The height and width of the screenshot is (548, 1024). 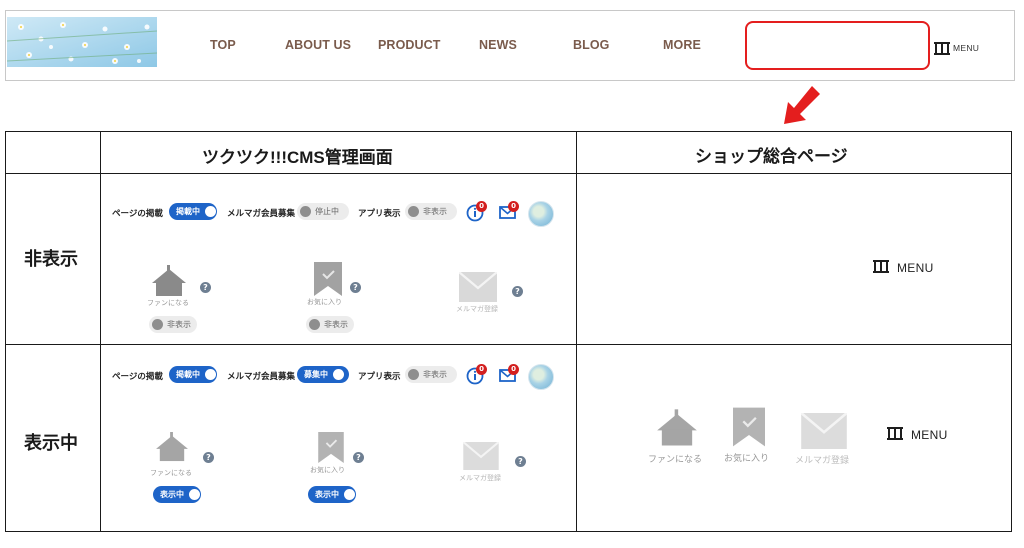 I want to click on column-header-cms: ツクツク!!!CMS管理画面, so click(x=297, y=157).